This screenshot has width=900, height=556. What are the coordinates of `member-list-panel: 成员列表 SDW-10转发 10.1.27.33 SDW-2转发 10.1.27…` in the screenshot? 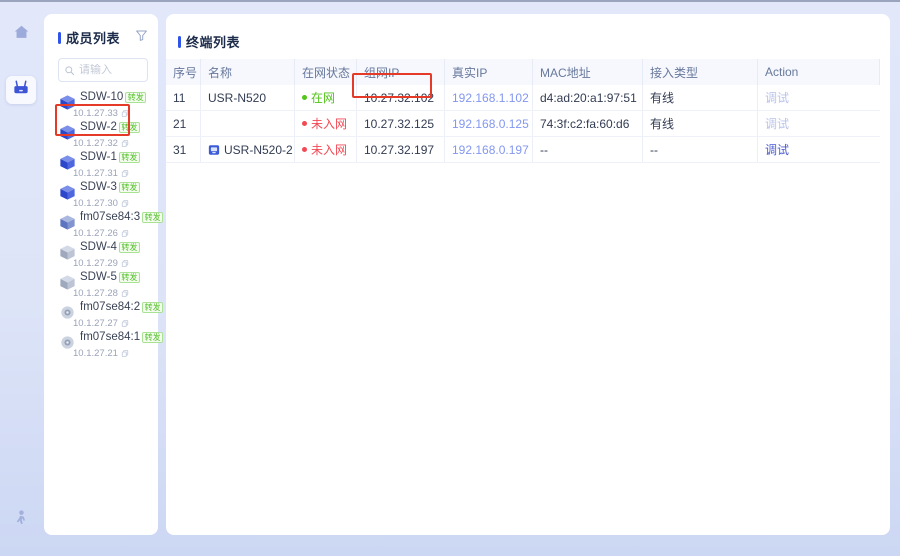 It's located at (104, 274).